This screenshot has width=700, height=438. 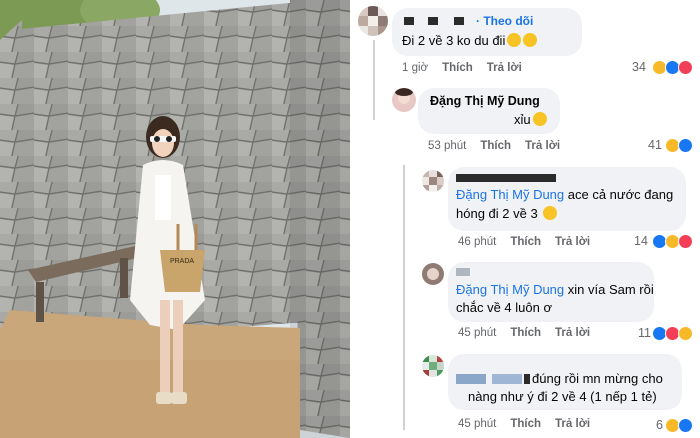 What do you see at coordinates (644, 333) in the screenshot?
I see `reaction-count: 11` at bounding box center [644, 333].